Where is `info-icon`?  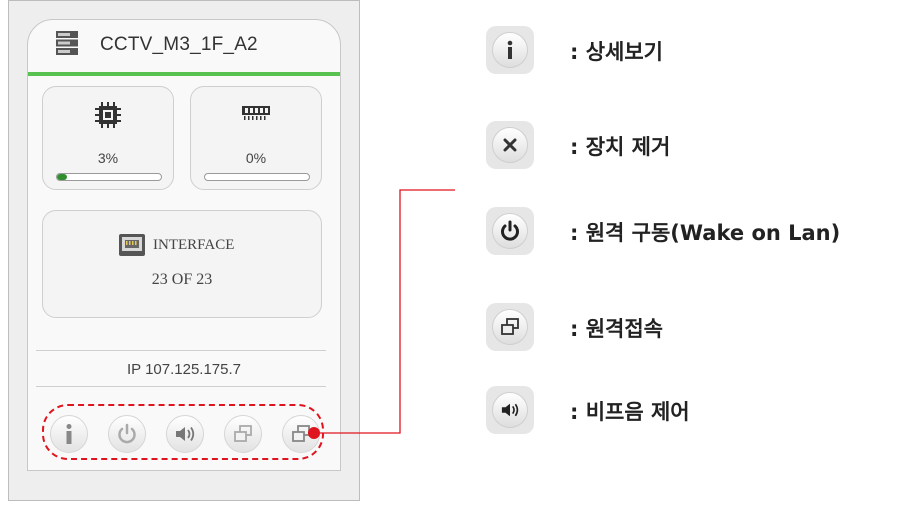
info-icon is located at coordinates (510, 49).